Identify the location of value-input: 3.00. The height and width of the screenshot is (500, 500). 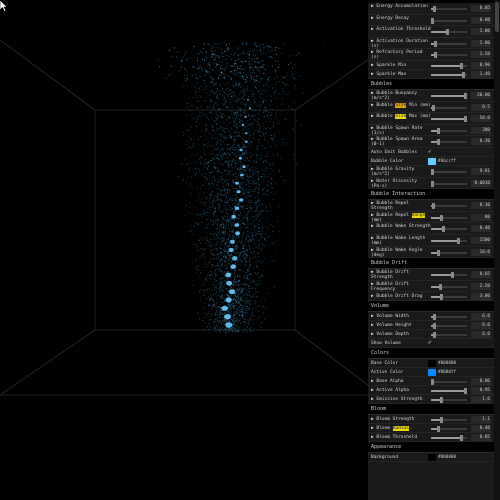
(481, 297).